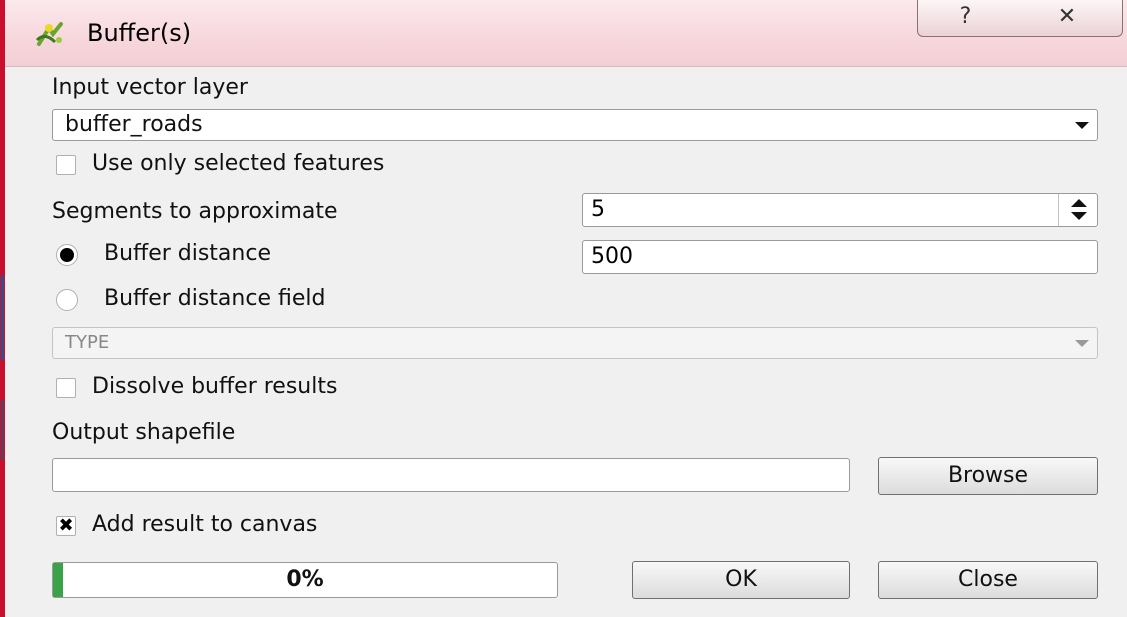 The height and width of the screenshot is (617, 1127). What do you see at coordinates (741, 580) in the screenshot?
I see `ok-button: OK` at bounding box center [741, 580].